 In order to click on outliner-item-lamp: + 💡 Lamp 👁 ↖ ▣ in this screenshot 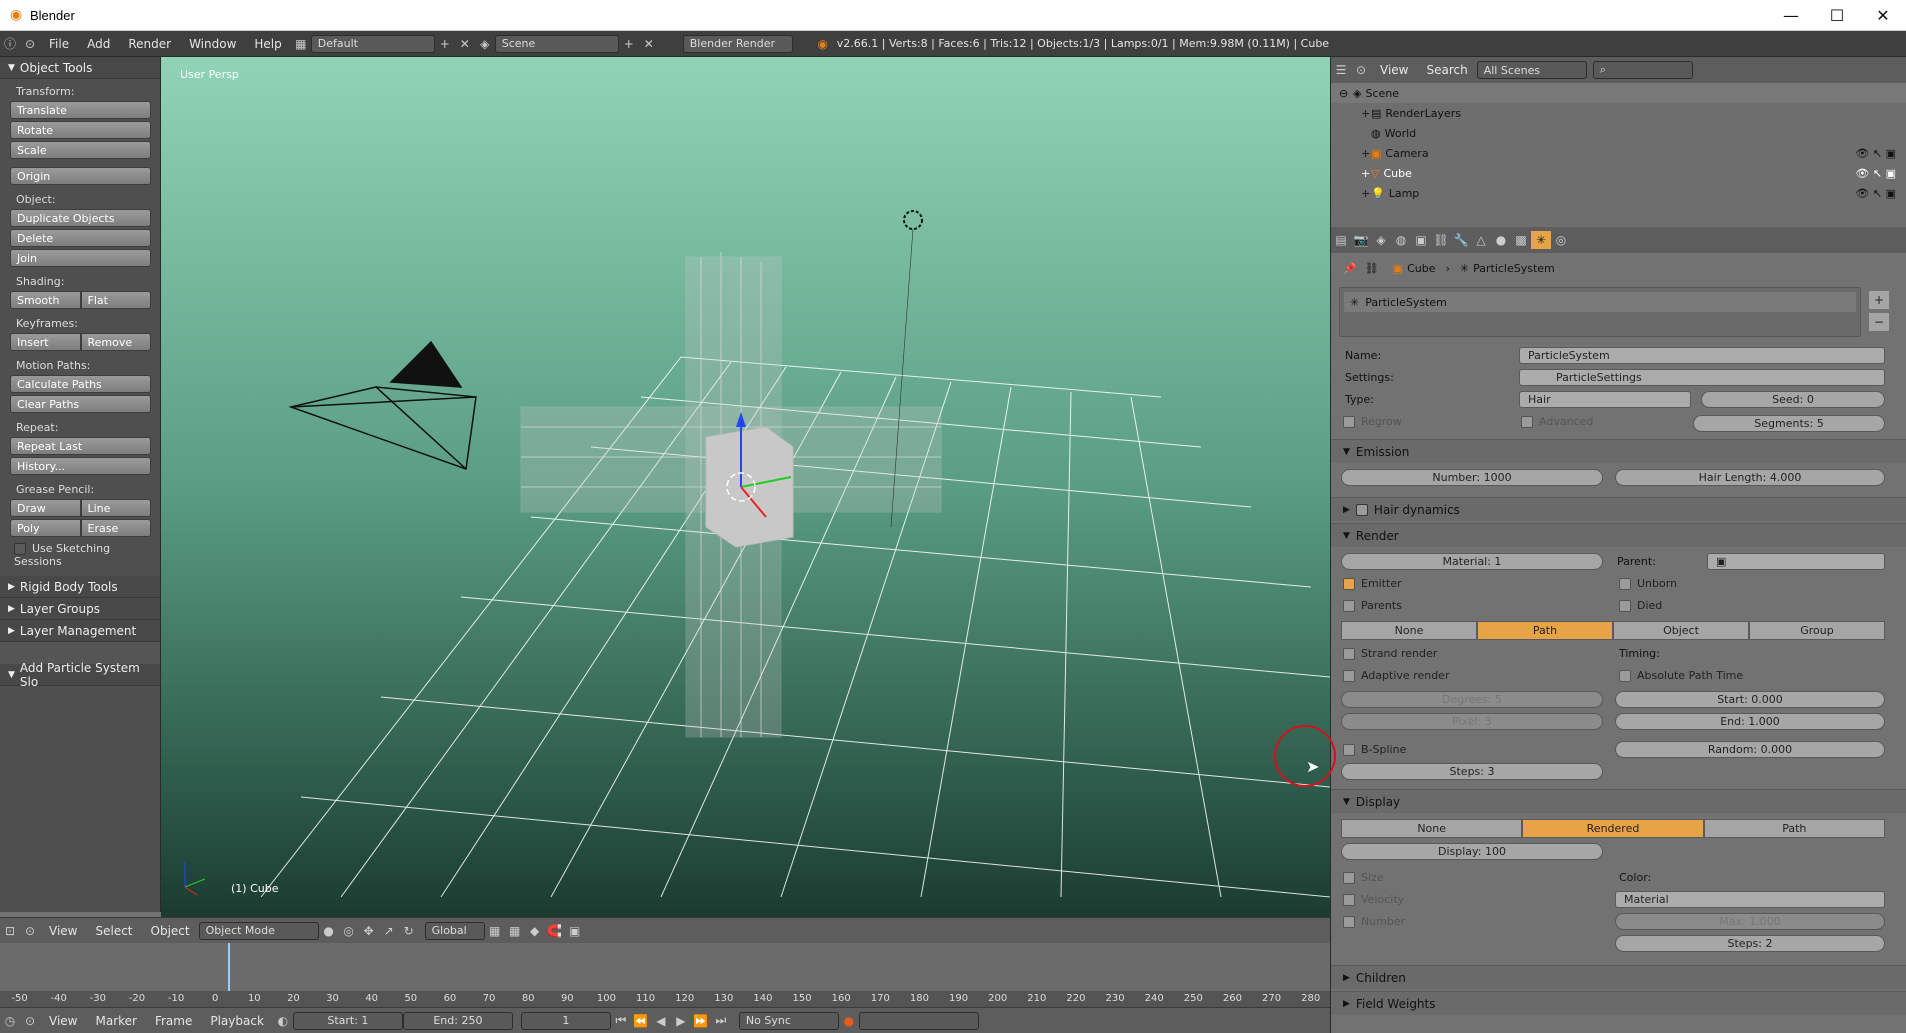, I will do `click(1618, 193)`.